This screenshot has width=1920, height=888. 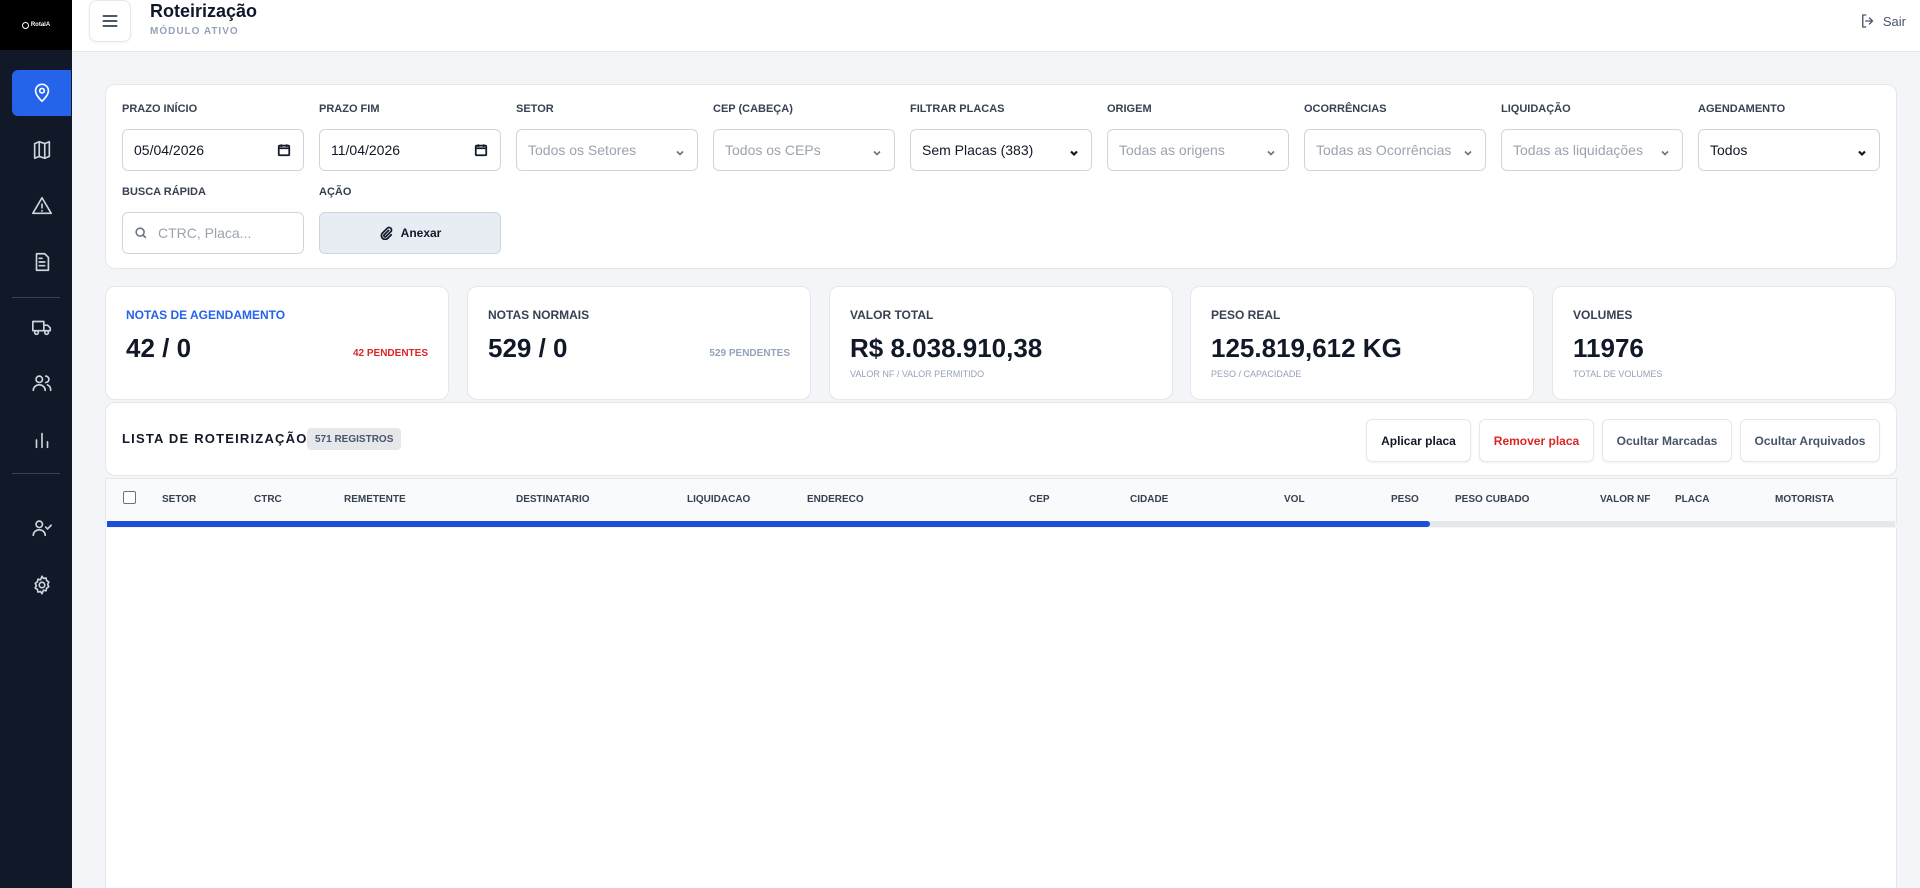 I want to click on label-ocorrencias: OCORRÊNCIAS, so click(x=1345, y=109).